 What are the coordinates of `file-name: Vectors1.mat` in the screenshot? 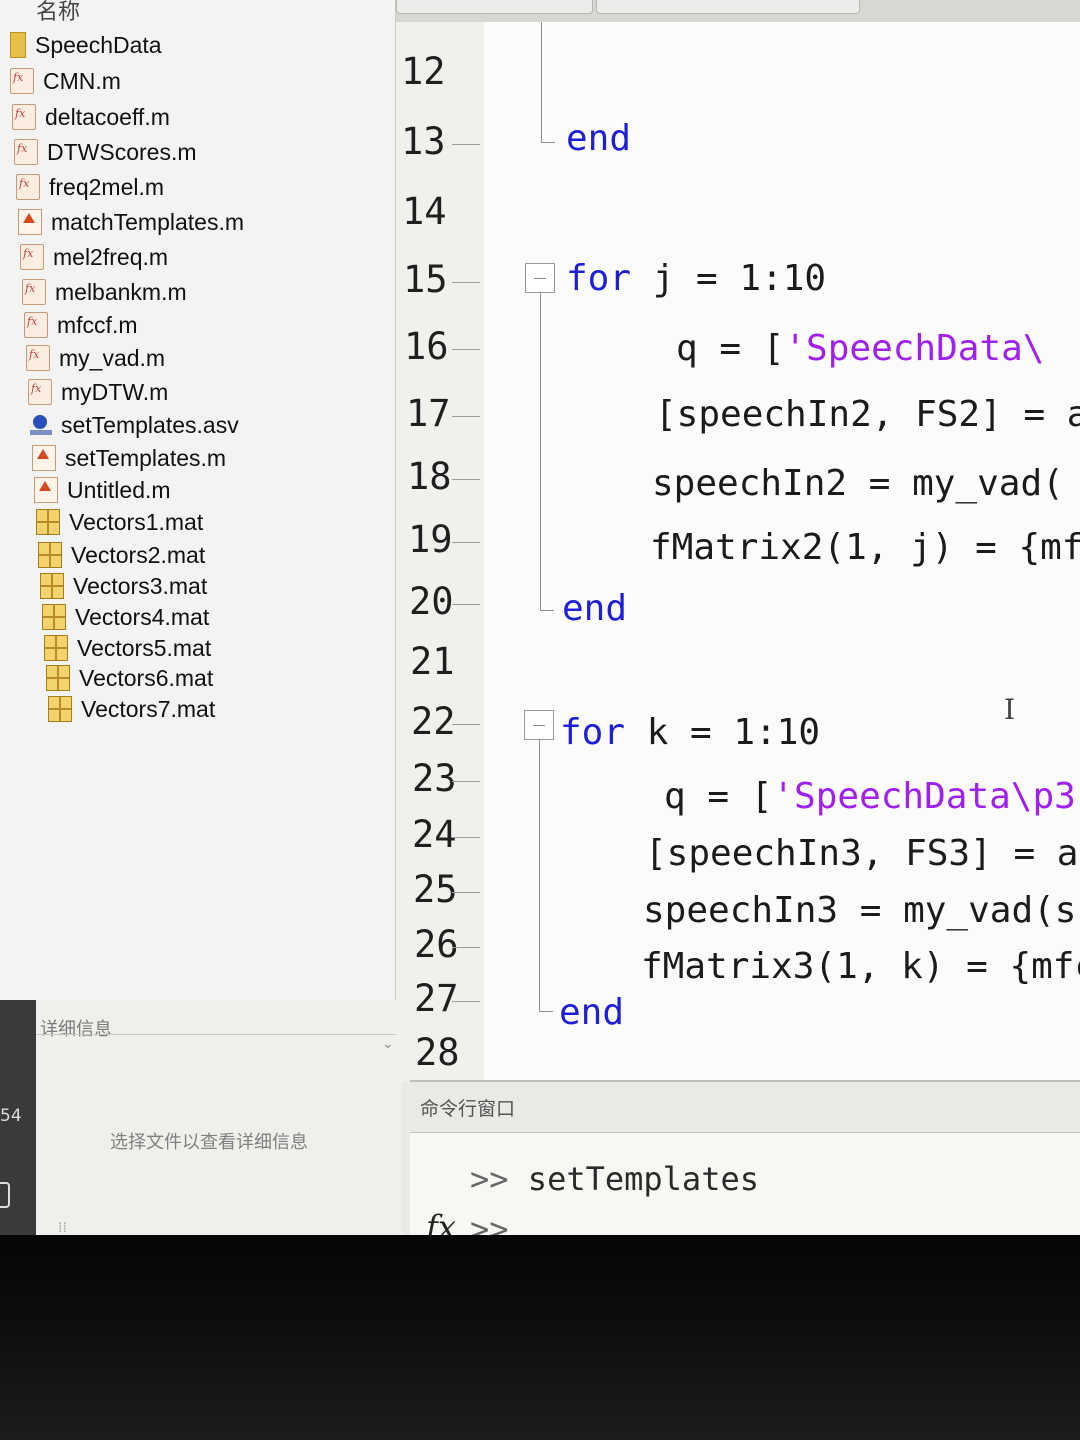 It's located at (136, 521).